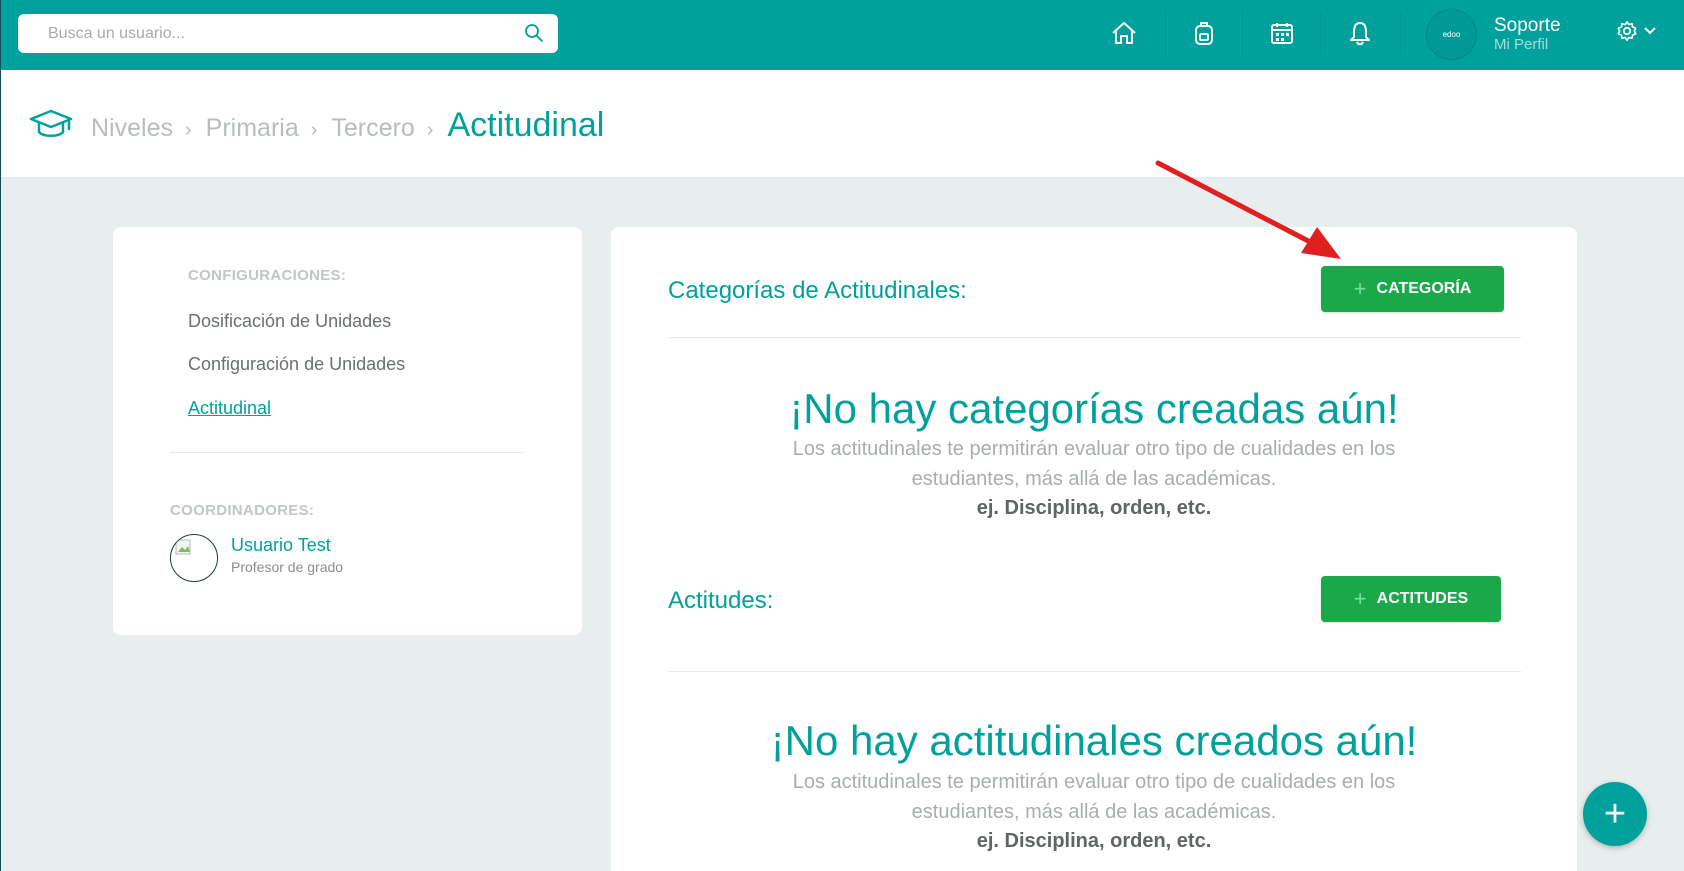 The image size is (1684, 871). I want to click on gear-icon, so click(1627, 31).